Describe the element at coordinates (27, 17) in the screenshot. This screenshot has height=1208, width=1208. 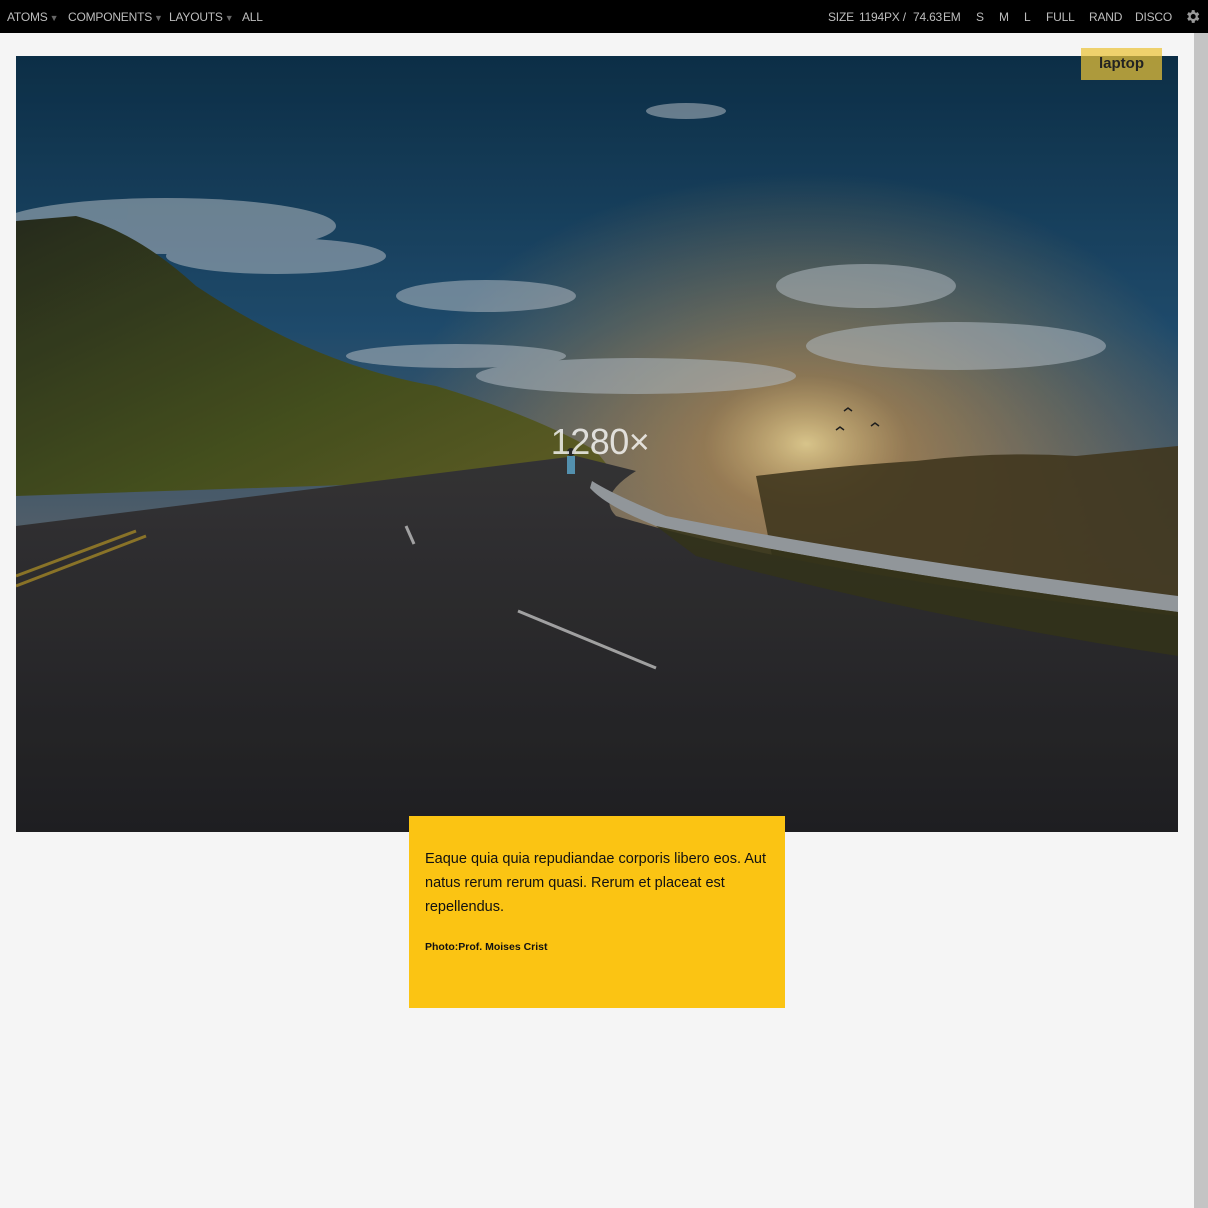
I see `nav-atoms-label: ATOMS` at that location.